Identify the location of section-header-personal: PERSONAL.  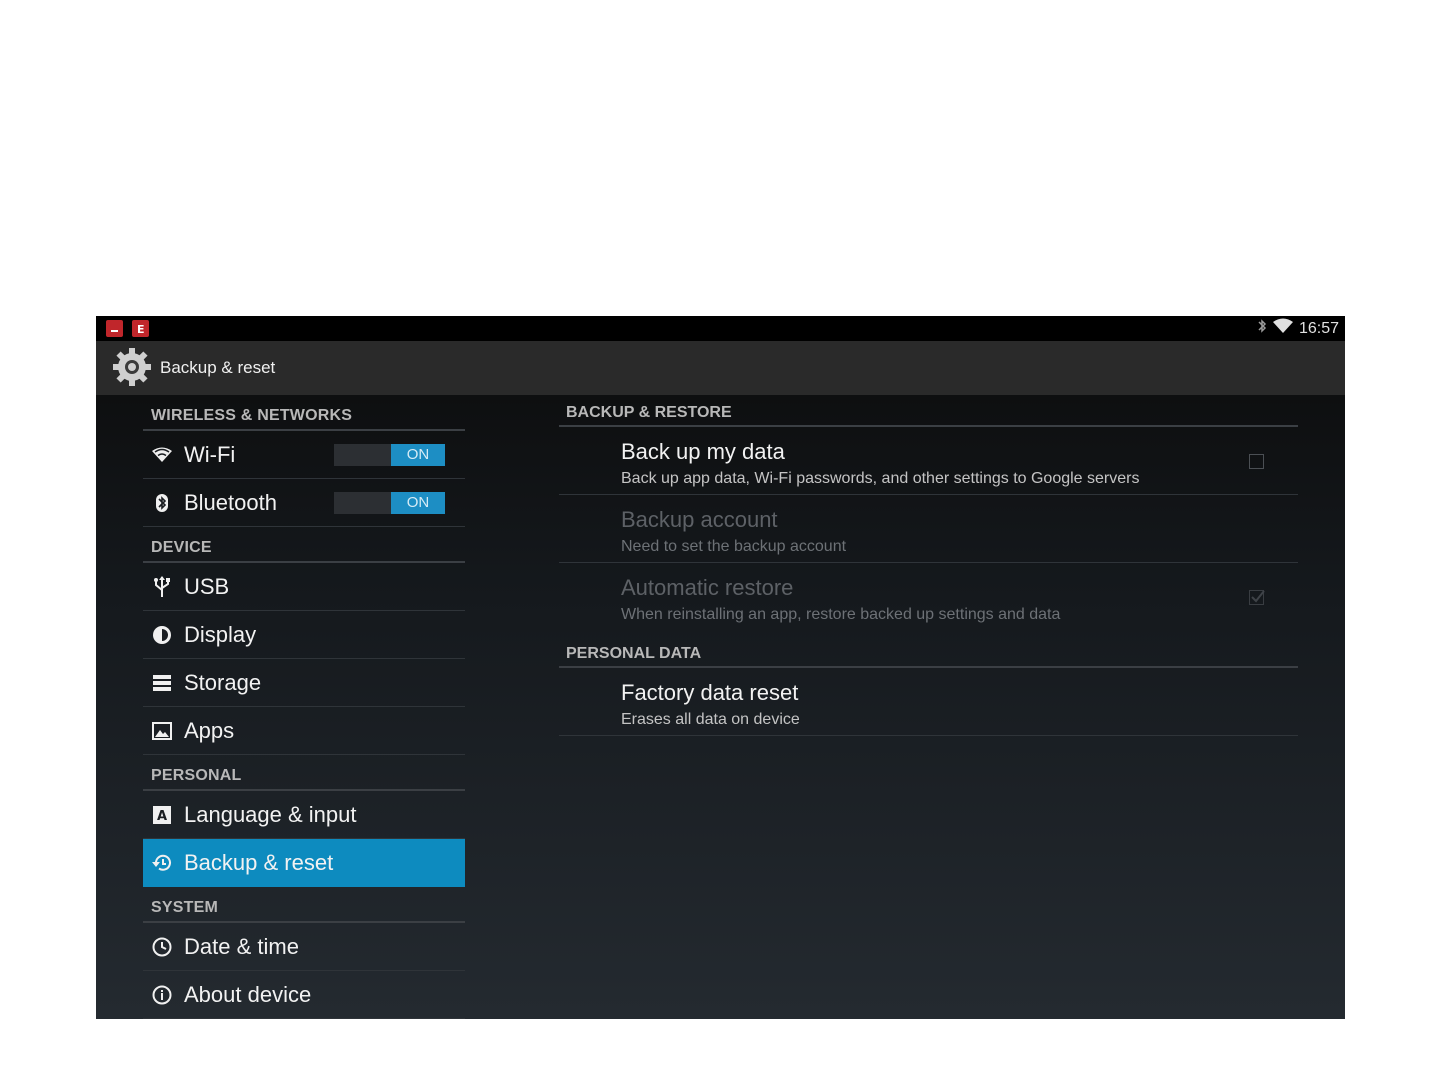
(304, 773).